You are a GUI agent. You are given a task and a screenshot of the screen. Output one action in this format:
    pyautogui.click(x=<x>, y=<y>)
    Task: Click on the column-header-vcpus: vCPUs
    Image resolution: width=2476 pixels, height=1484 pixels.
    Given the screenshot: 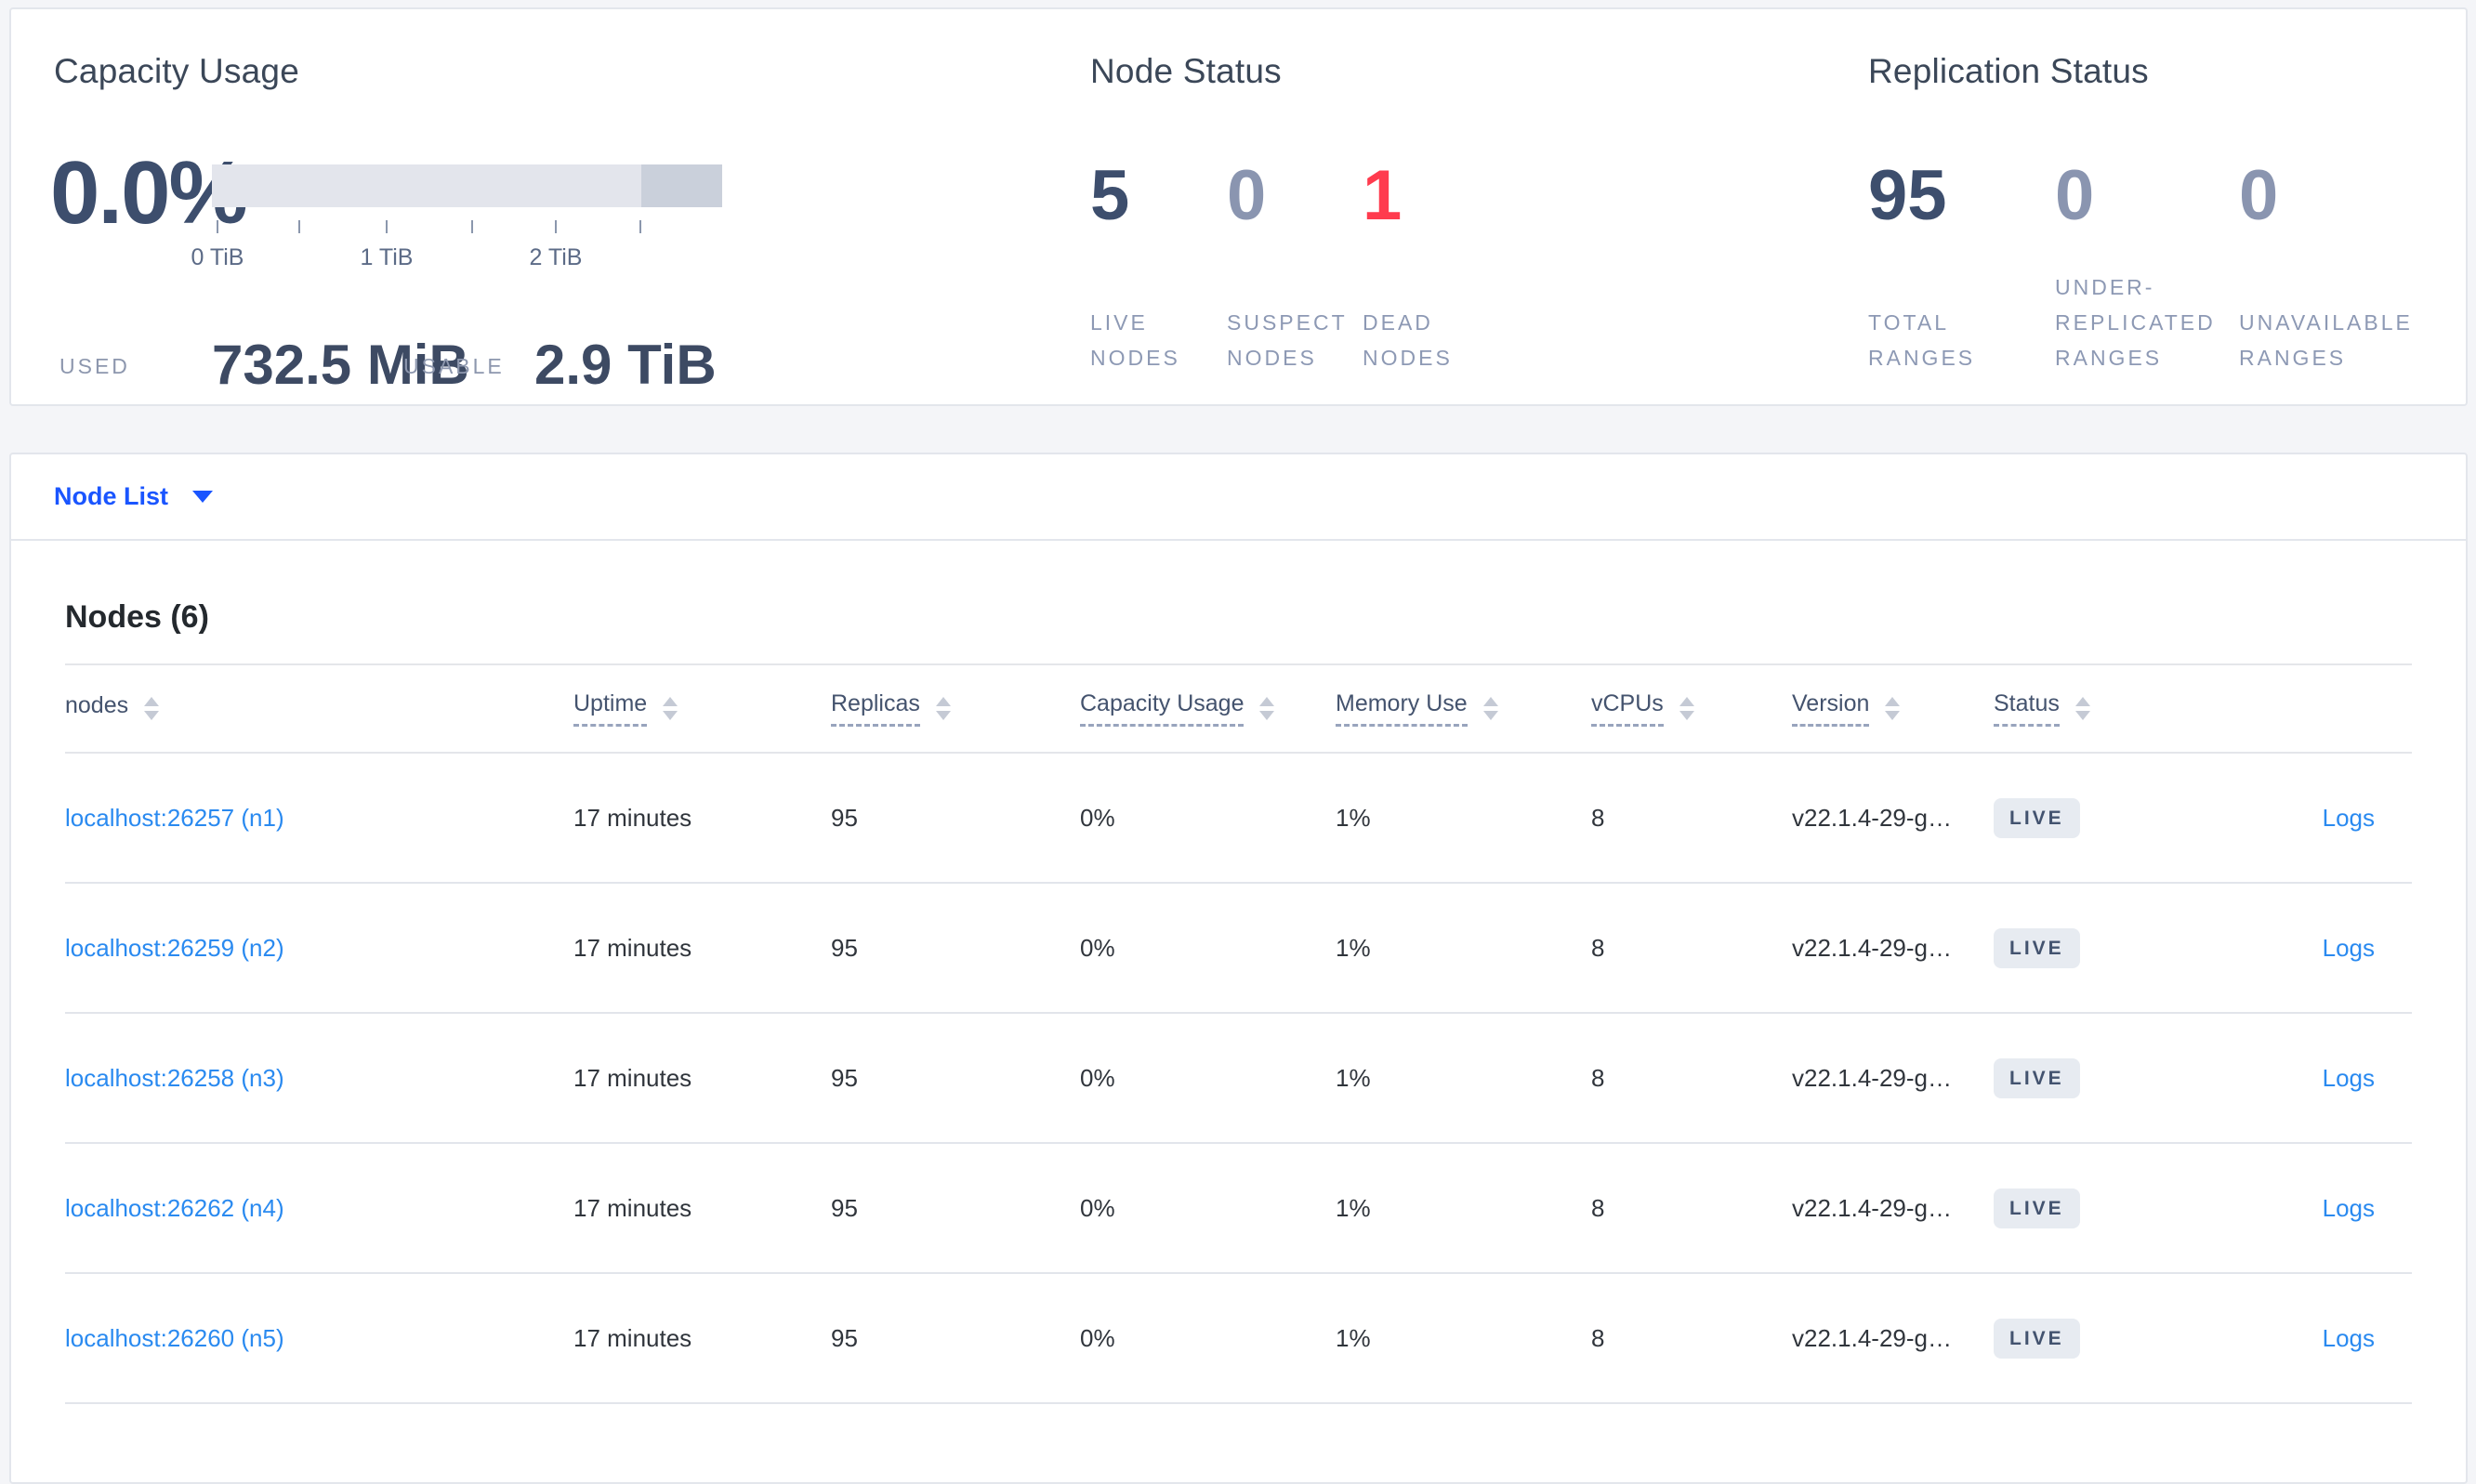 What is the action you would take?
    pyautogui.click(x=1691, y=709)
    